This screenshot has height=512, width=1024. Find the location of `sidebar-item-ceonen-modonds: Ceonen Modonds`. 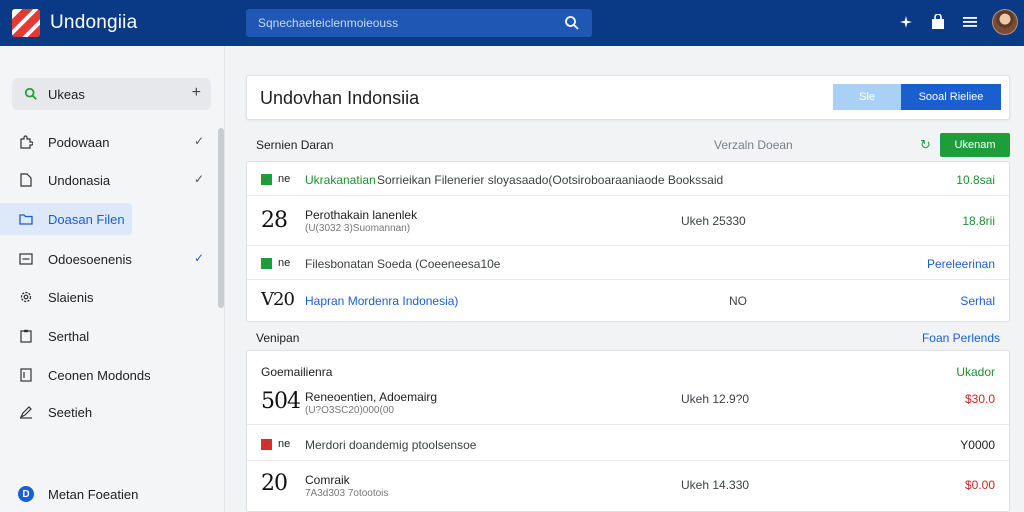

sidebar-item-ceonen-modonds: Ceonen Modonds is located at coordinates (109, 375).